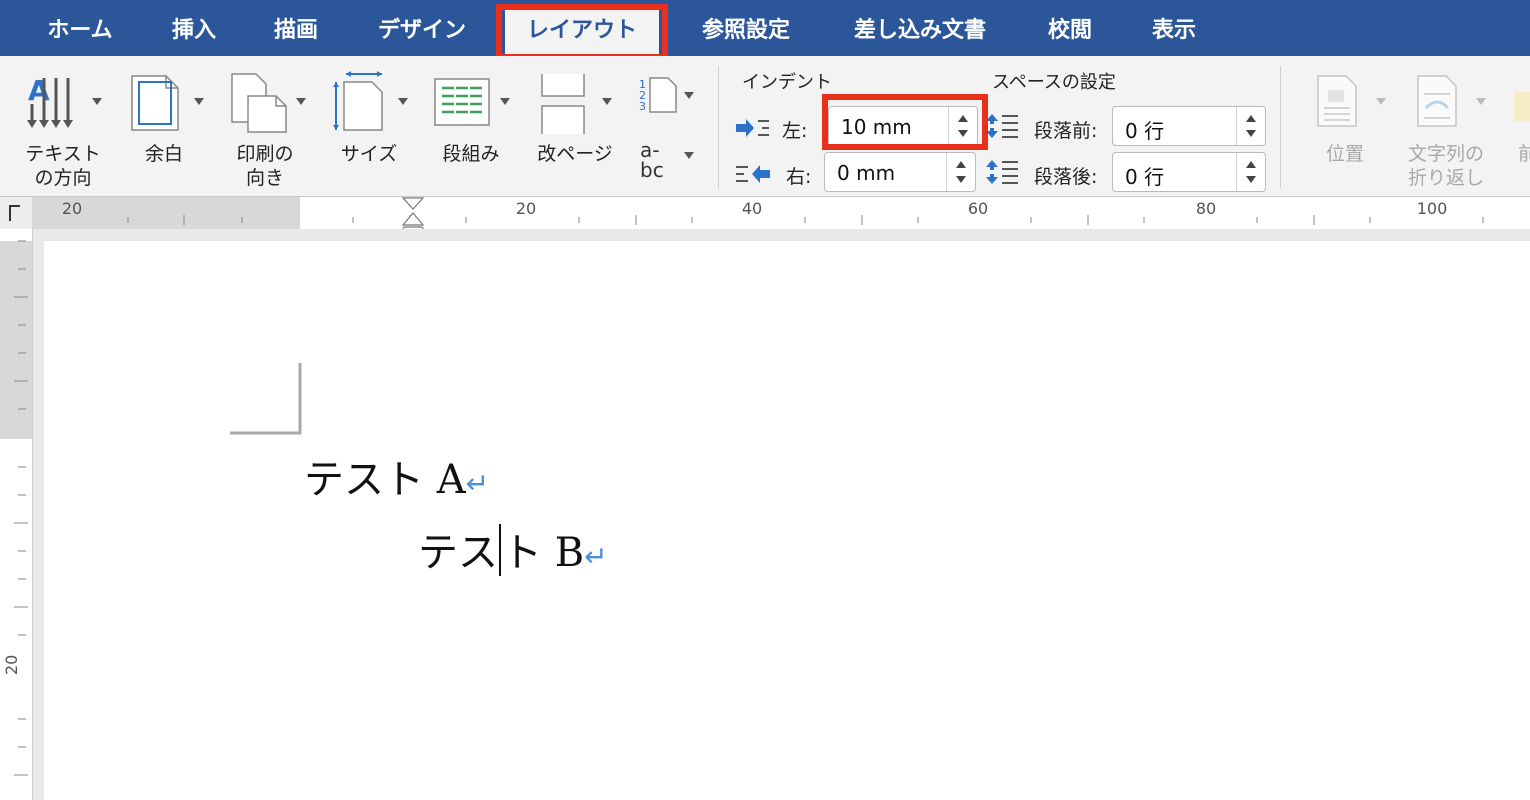 The width and height of the screenshot is (1530, 800). What do you see at coordinates (652, 160) in the screenshot?
I see `hyphenation-icon: a- bc` at bounding box center [652, 160].